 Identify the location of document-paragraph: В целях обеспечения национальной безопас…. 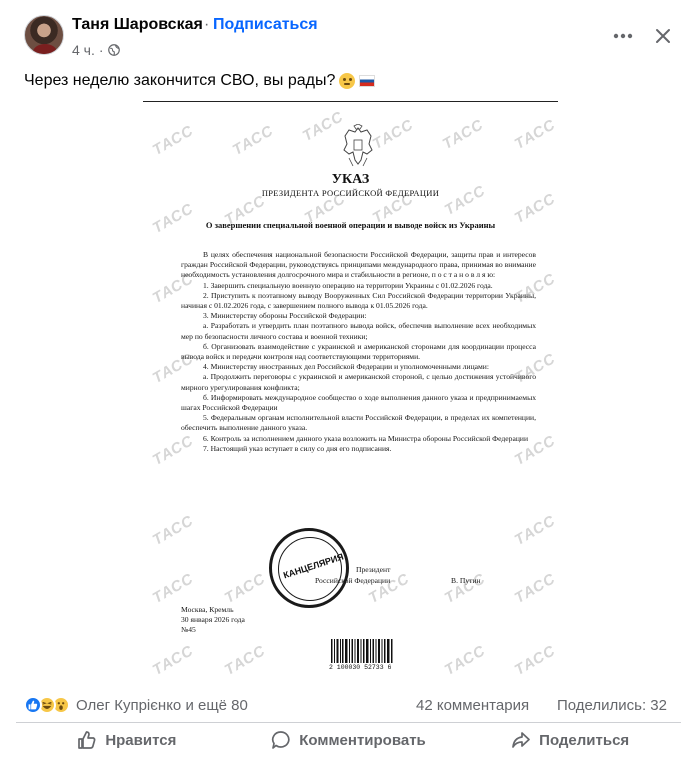
(358, 265).